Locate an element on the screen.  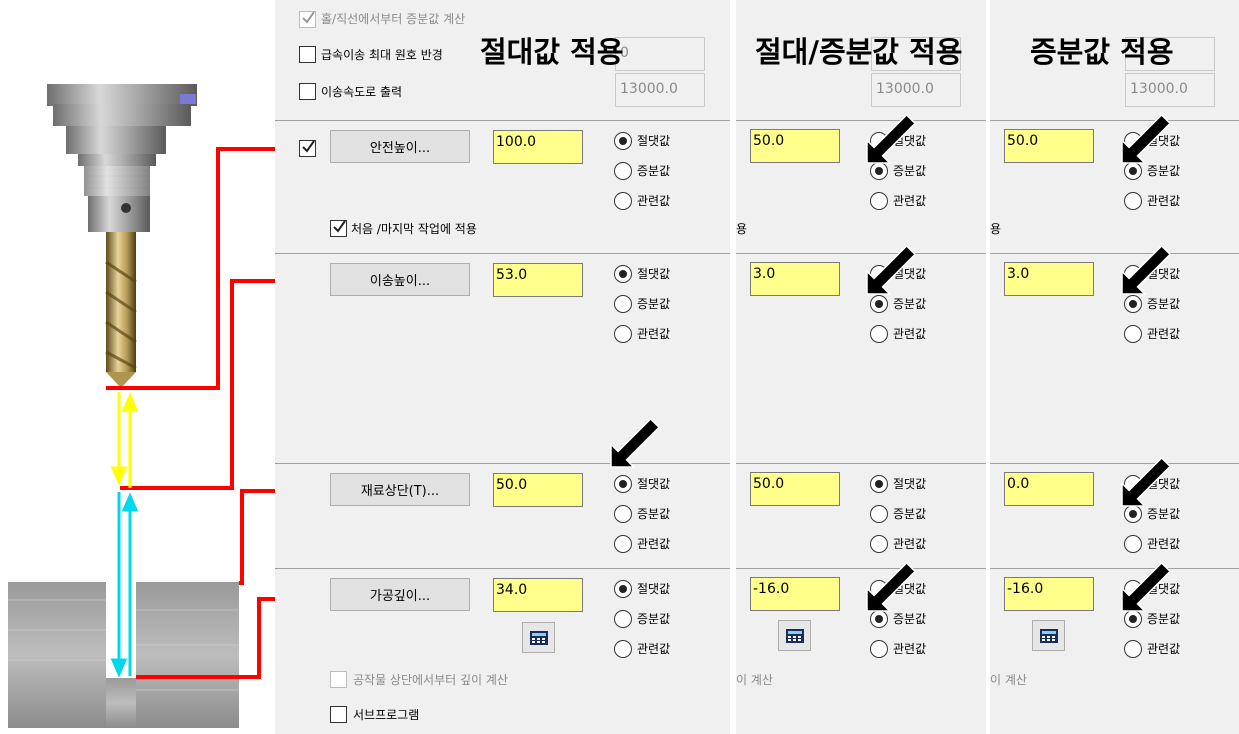
top-stock-input: 0.0 is located at coordinates (1049, 489).